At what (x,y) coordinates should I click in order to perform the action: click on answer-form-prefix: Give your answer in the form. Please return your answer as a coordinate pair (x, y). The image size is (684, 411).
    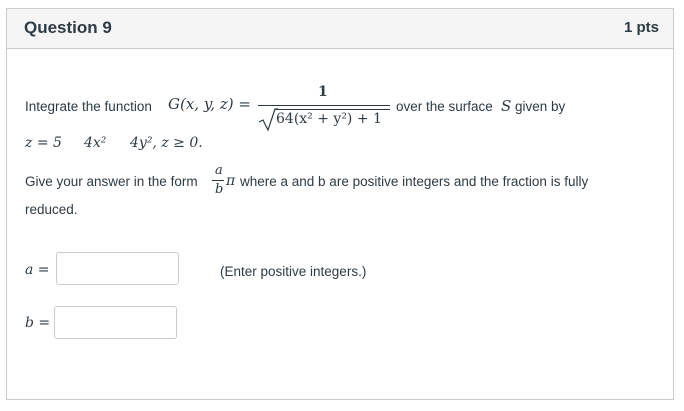
    Looking at the image, I should click on (111, 181).